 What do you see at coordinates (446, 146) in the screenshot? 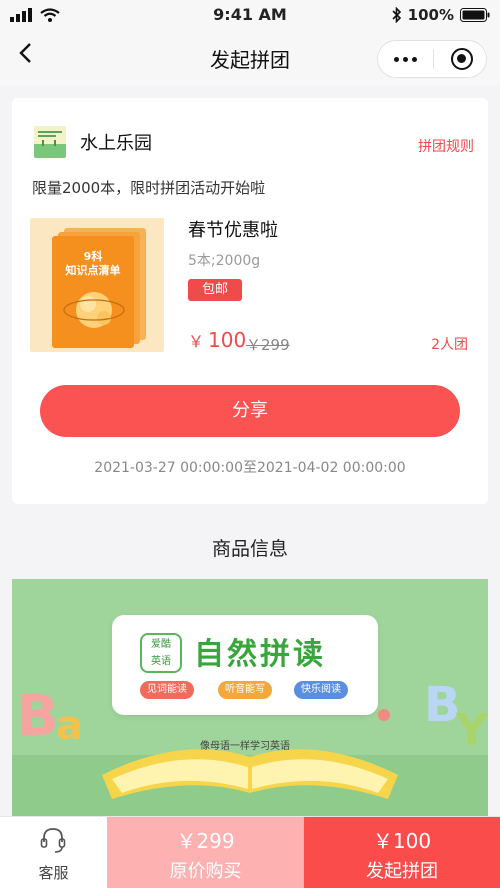
I see `rules-link: 拼团规则` at bounding box center [446, 146].